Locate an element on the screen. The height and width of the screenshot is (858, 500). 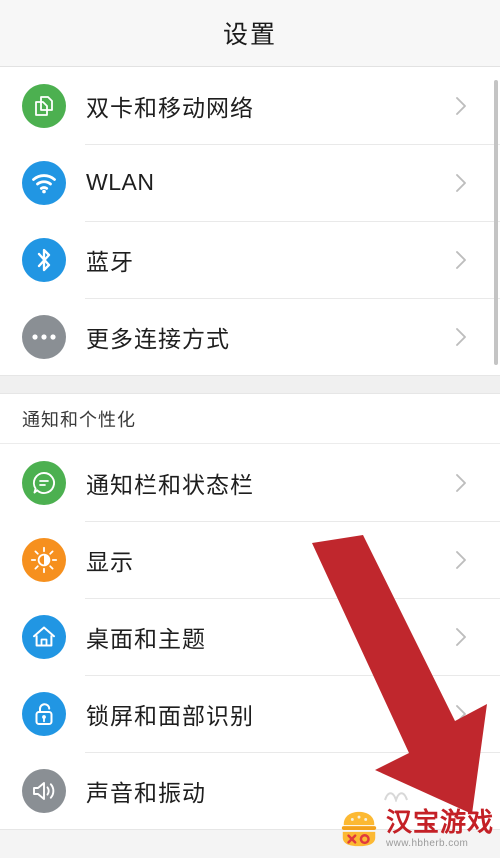
settings-row-label: 双卡和移动网络 is located at coordinates (170, 108).